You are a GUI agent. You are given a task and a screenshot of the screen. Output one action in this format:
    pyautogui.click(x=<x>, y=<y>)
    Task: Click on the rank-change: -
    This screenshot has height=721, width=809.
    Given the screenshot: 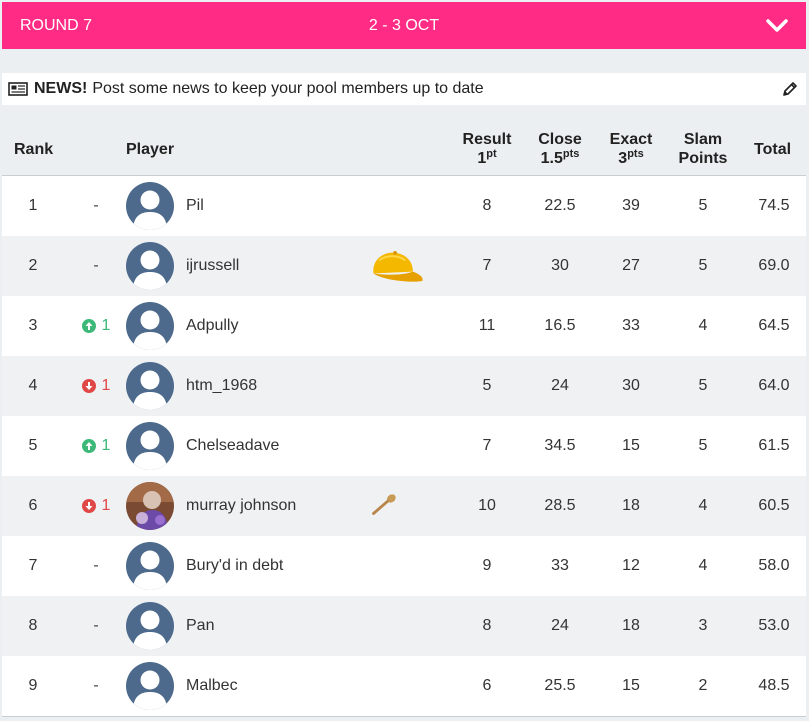 What is the action you would take?
    pyautogui.click(x=96, y=266)
    